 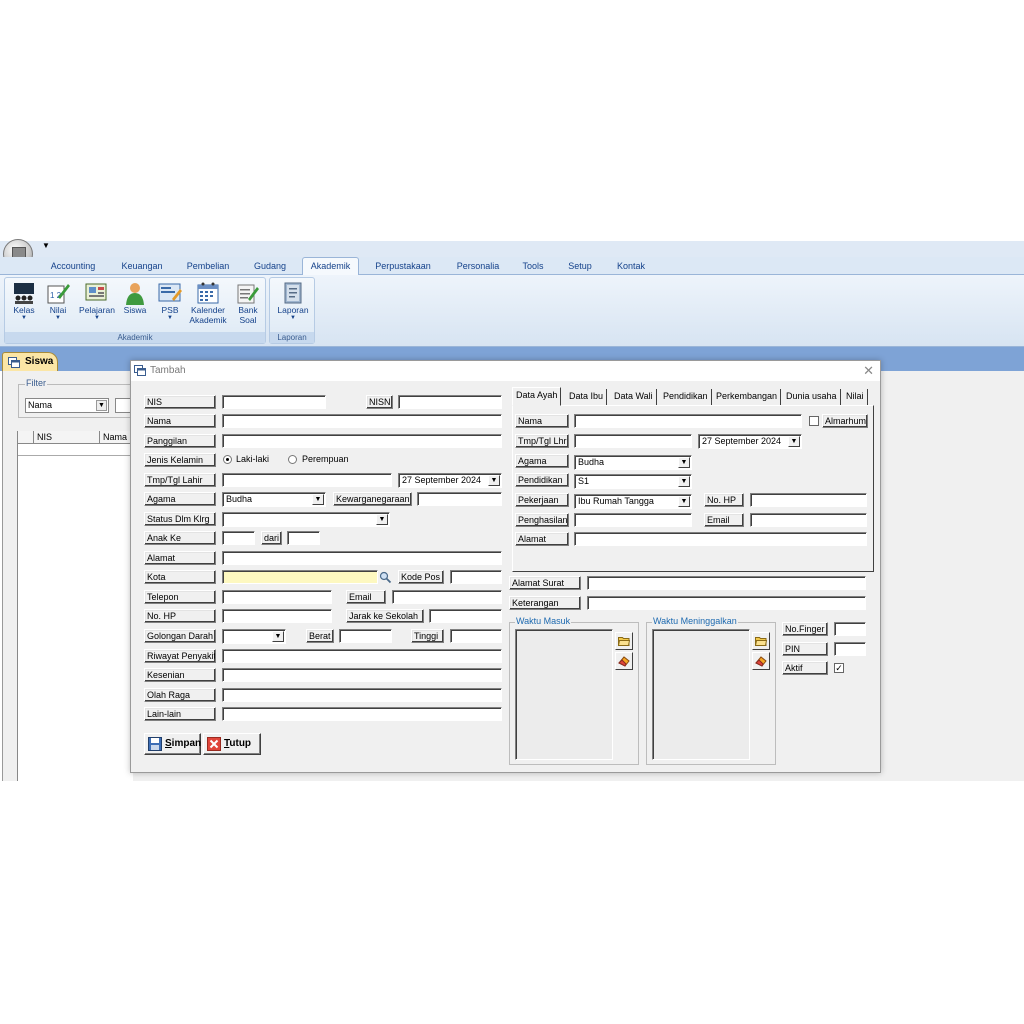 What do you see at coordinates (633, 462) in the screenshot?
I see `ayah-agama-select: Budha ▼` at bounding box center [633, 462].